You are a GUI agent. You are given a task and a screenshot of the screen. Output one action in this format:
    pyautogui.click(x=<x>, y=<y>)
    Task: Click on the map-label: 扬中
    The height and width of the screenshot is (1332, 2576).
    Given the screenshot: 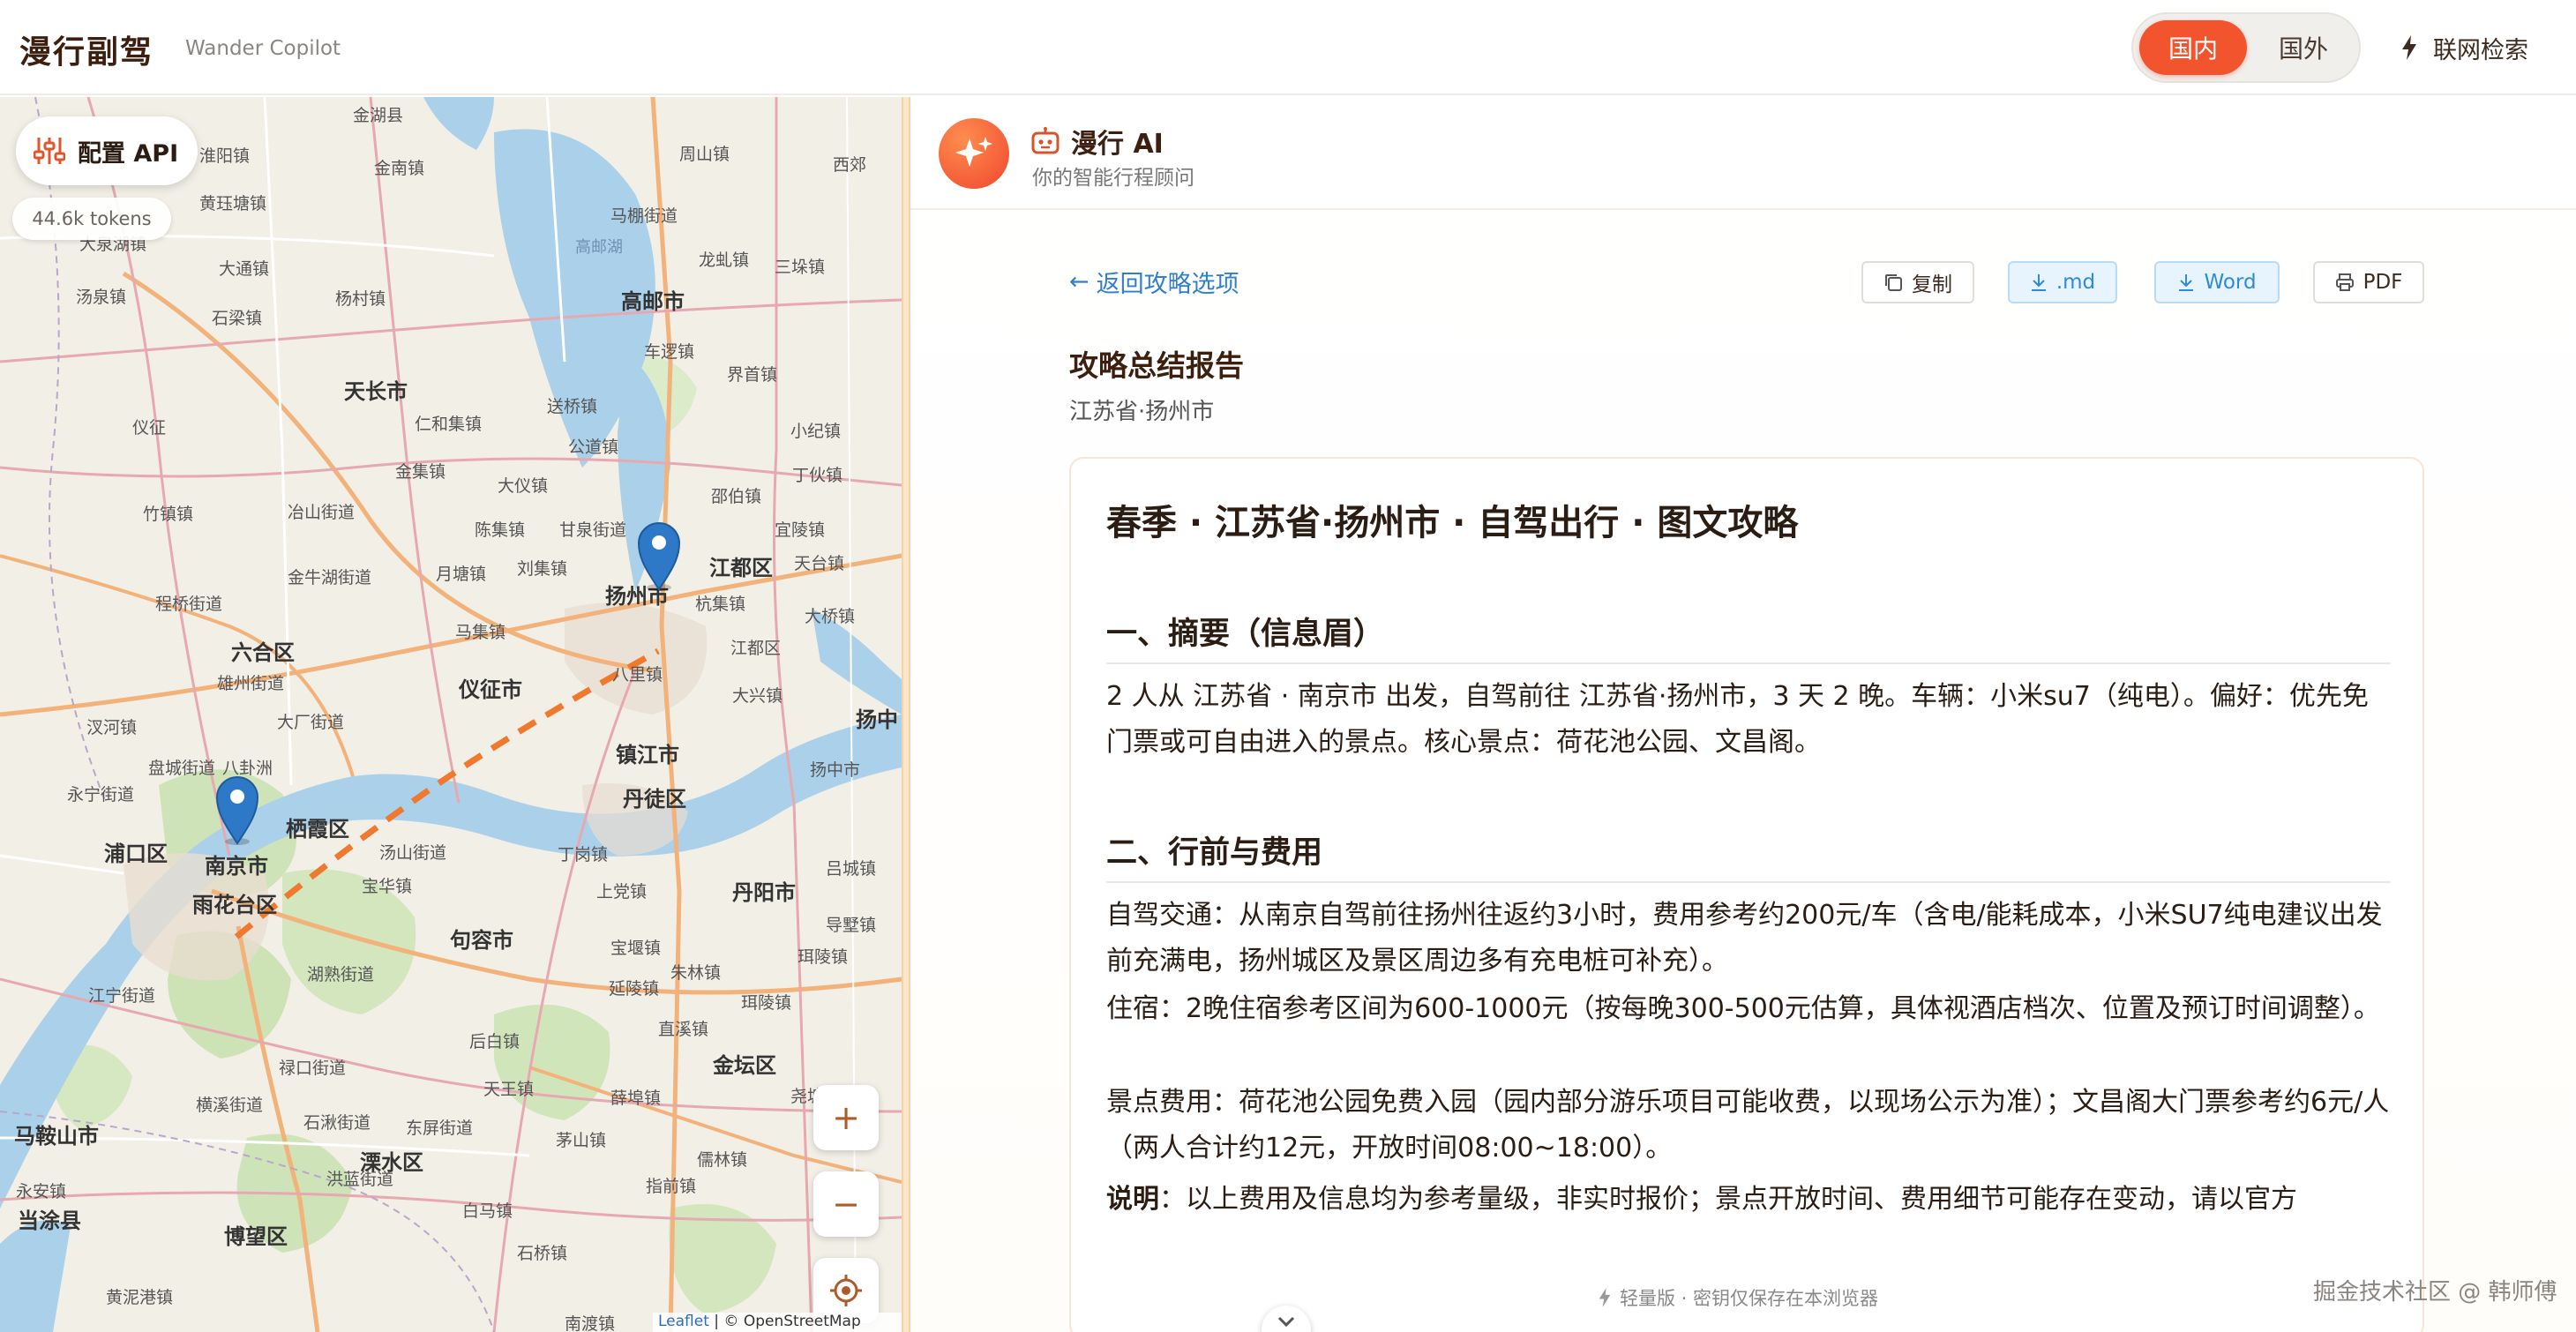 What is the action you would take?
    pyautogui.click(x=877, y=719)
    